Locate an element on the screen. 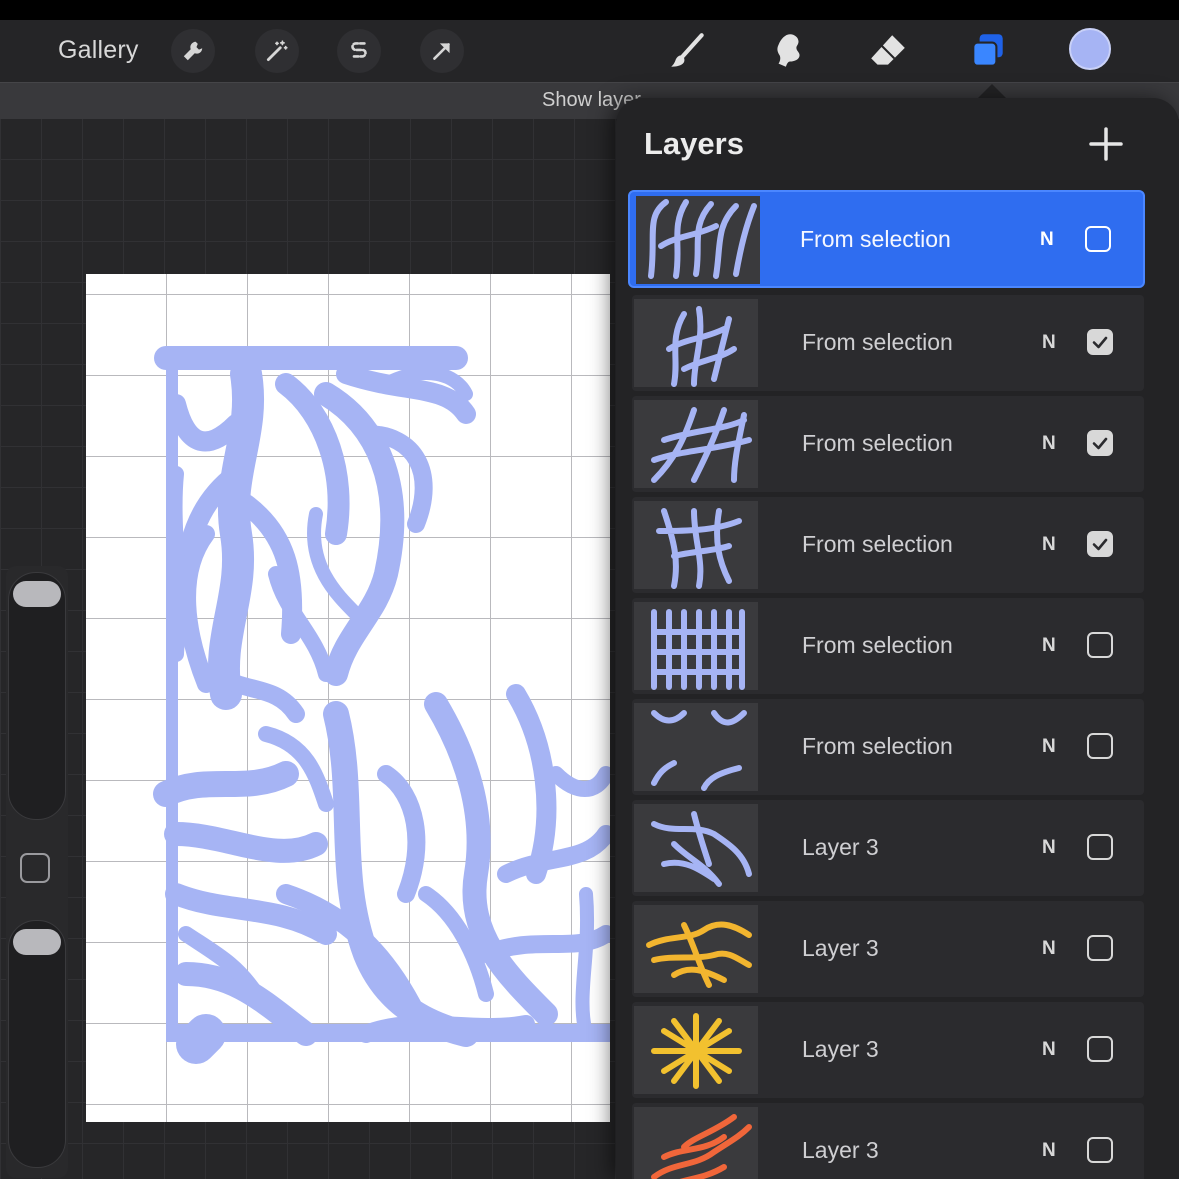  opacity-handle is located at coordinates (37, 942).